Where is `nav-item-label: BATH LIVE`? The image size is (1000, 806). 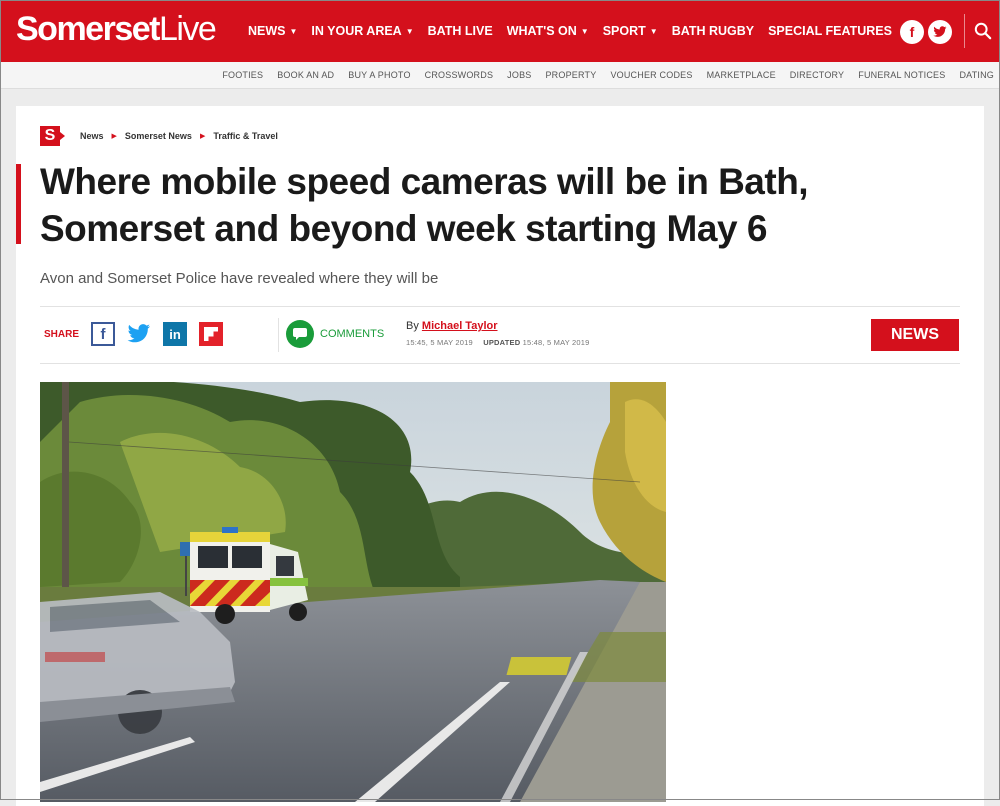 nav-item-label: BATH LIVE is located at coordinates (460, 31).